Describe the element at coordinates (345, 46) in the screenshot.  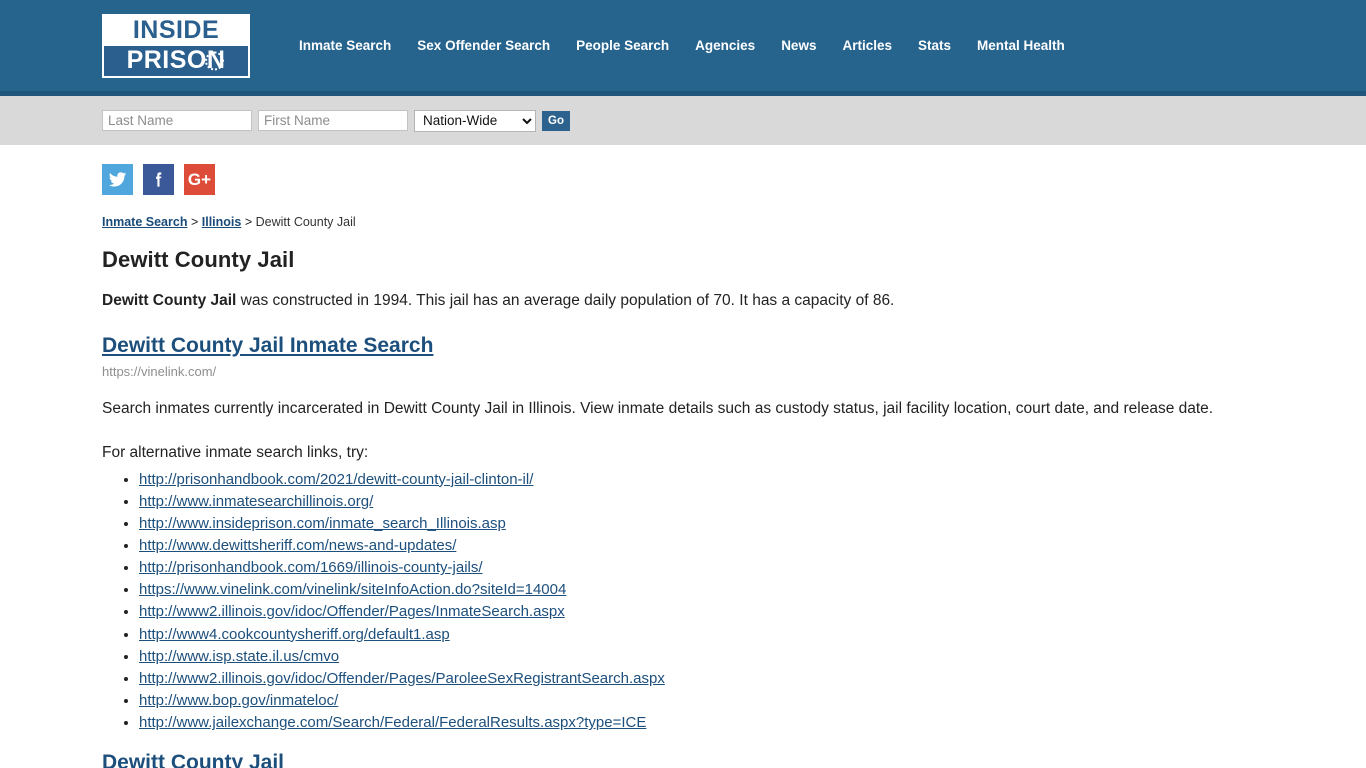
I see `nav-item-inmate-search: Inmate Search` at that location.